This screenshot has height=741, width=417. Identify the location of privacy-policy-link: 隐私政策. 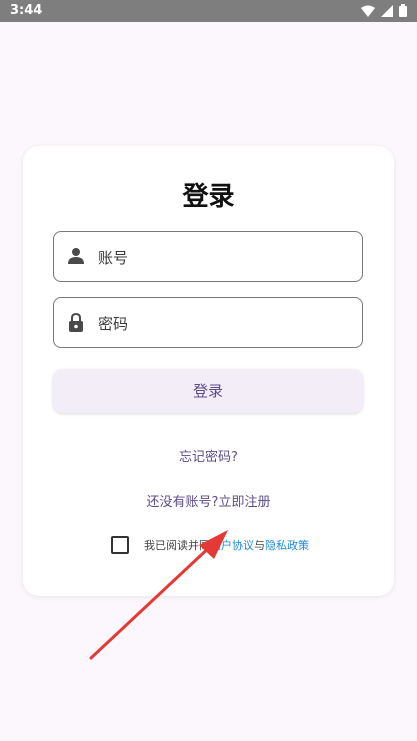
(287, 545).